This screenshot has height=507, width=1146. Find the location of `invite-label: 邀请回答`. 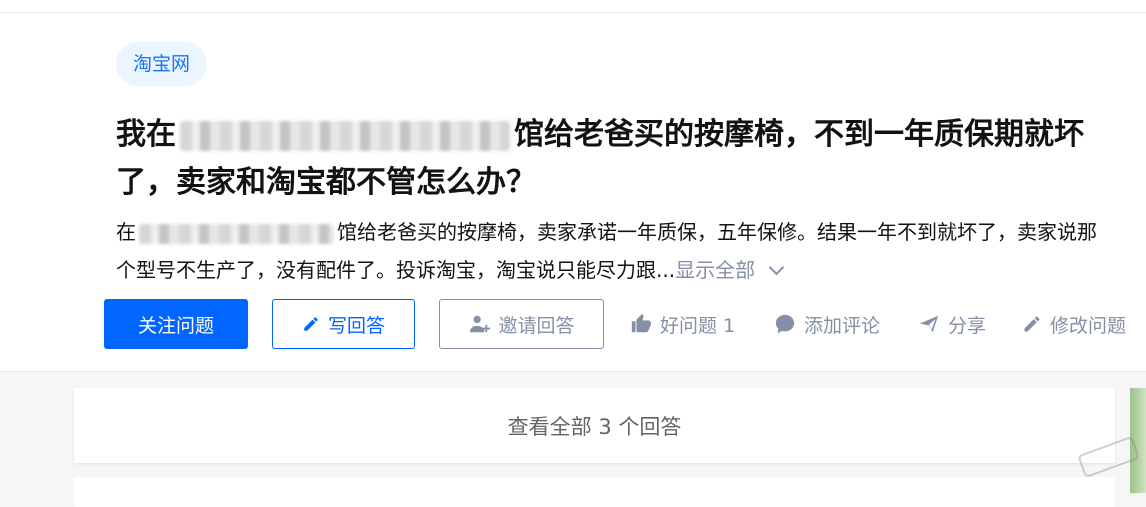

invite-label: 邀请回答 is located at coordinates (536, 325).